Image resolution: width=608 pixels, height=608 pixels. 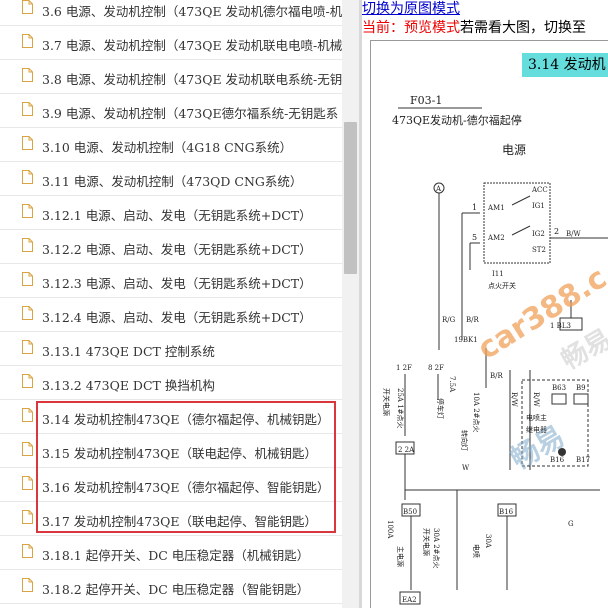 I want to click on g-label: G, so click(x=571, y=524).